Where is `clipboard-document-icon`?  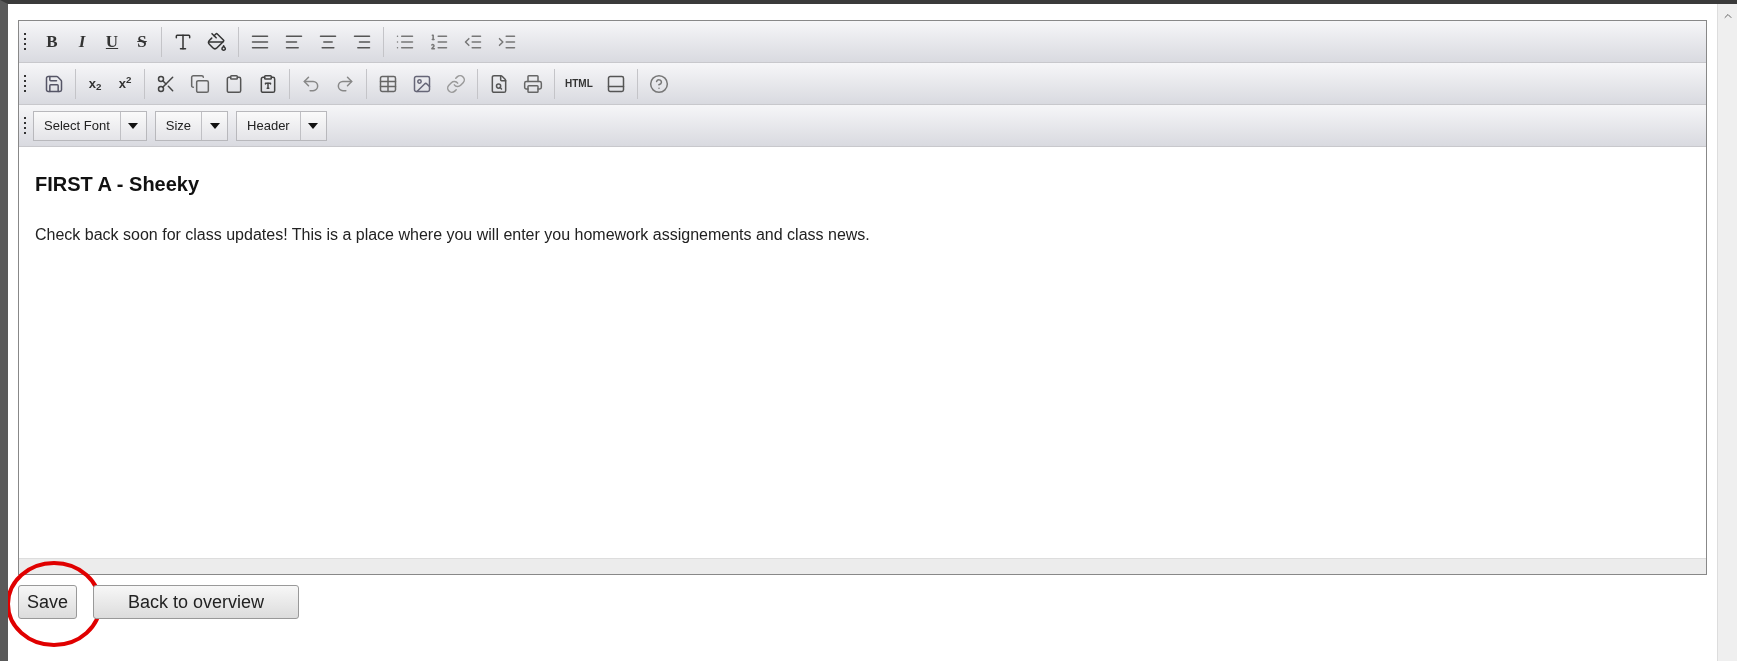 clipboard-document-icon is located at coordinates (268, 83).